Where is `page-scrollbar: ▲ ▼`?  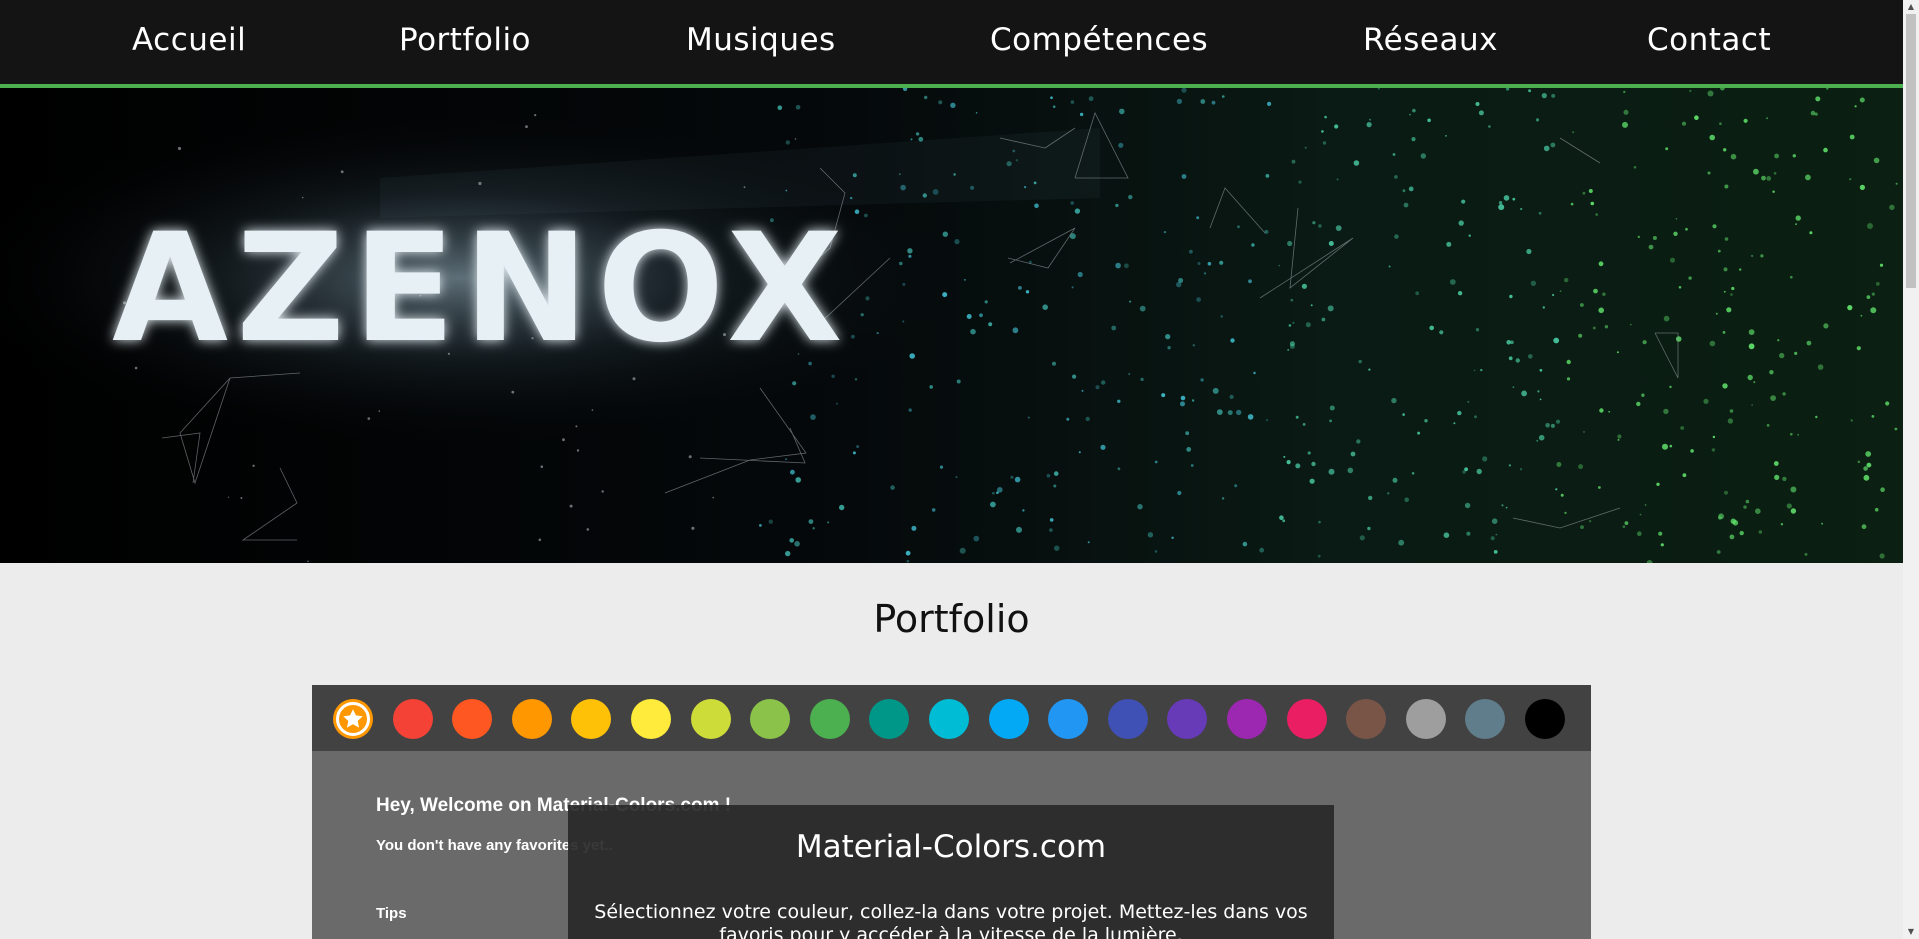 page-scrollbar: ▲ ▼ is located at coordinates (1911, 469).